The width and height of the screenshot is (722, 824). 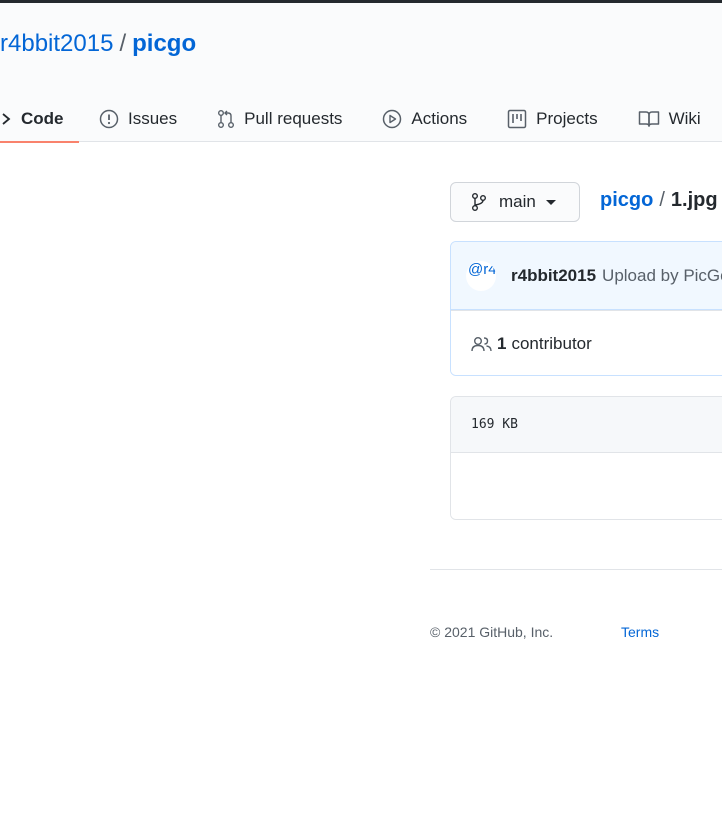 What do you see at coordinates (226, 118) in the screenshot?
I see `git-pull-request-icon` at bounding box center [226, 118].